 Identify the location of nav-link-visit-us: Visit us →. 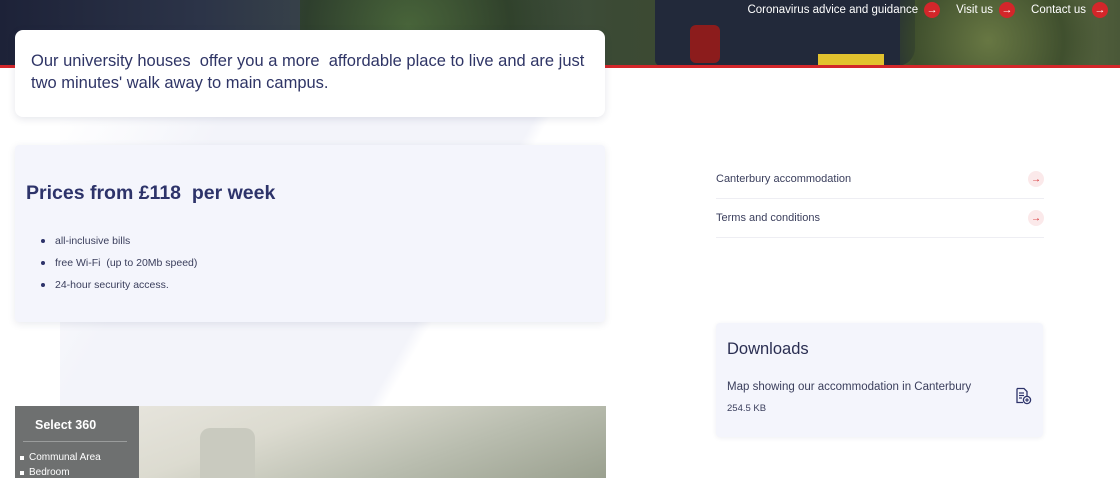
(986, 10).